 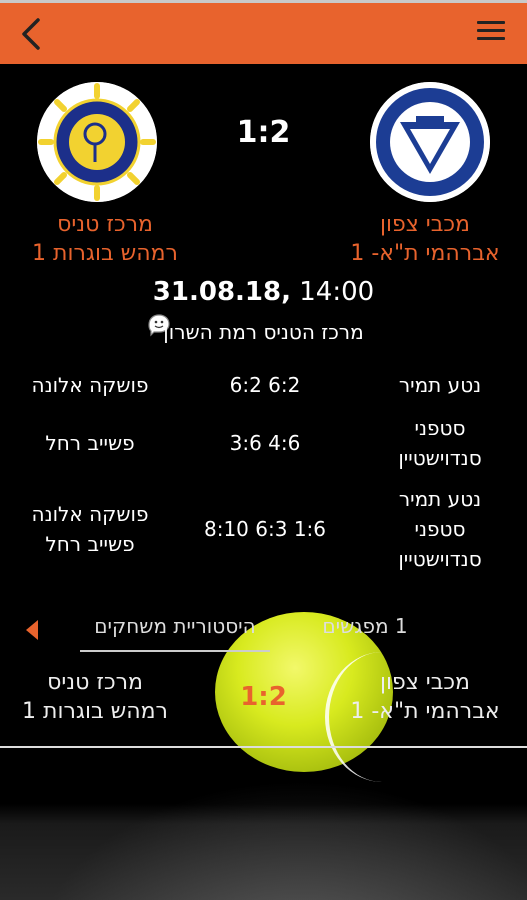 What do you see at coordinates (263, 747) in the screenshot?
I see `divider` at bounding box center [263, 747].